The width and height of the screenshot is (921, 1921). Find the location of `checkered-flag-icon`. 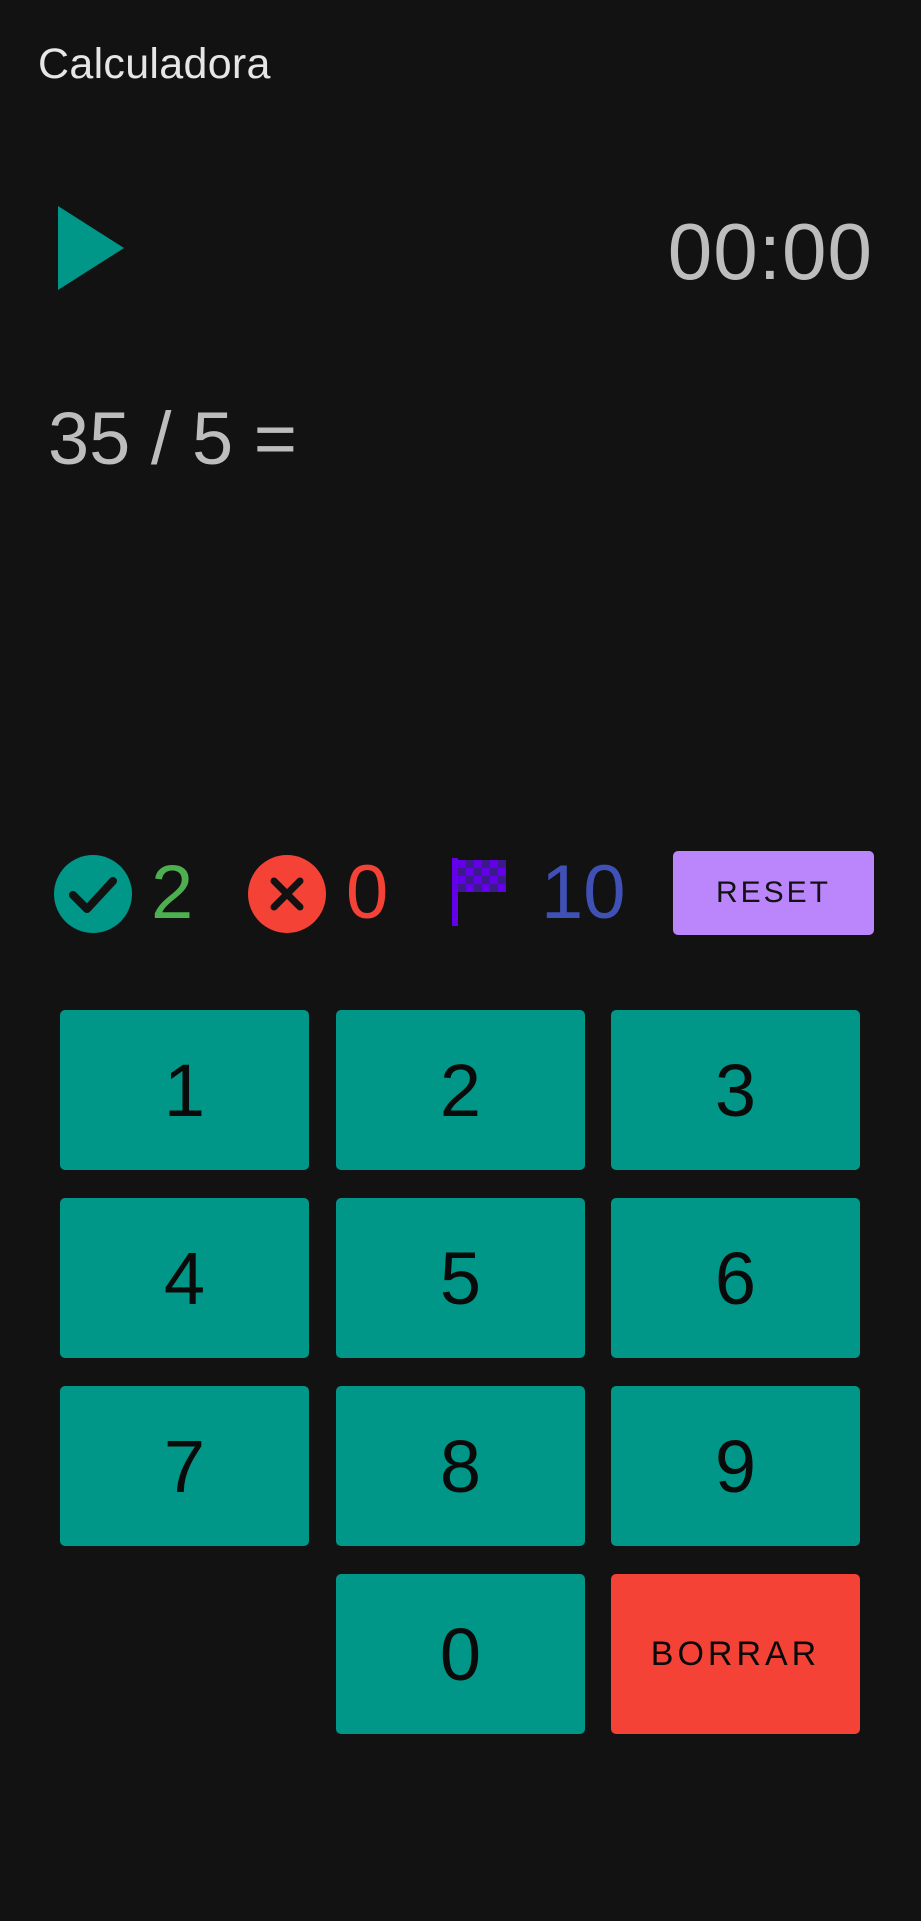

checkered-flag-icon is located at coordinates (479, 892).